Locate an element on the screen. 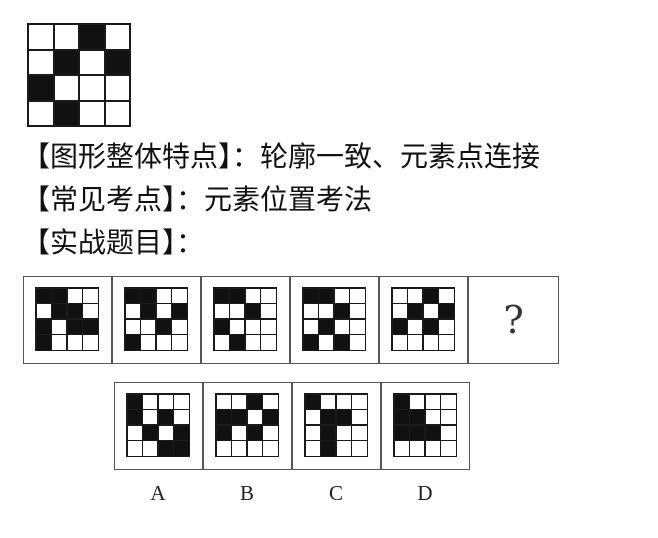  heading-practice-question: 【实战题目】： is located at coordinates (113, 242).